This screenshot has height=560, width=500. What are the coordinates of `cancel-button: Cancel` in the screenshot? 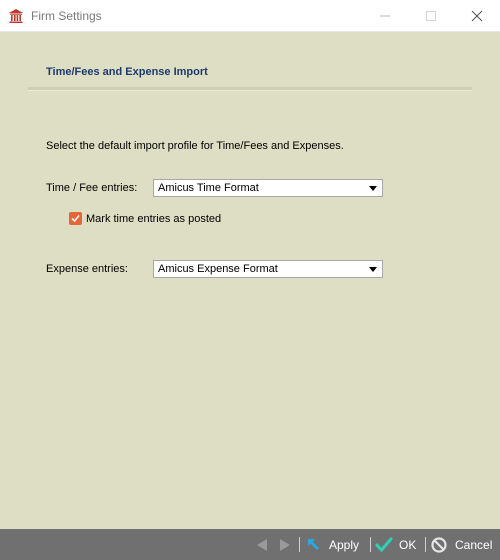 It's located at (462, 545).